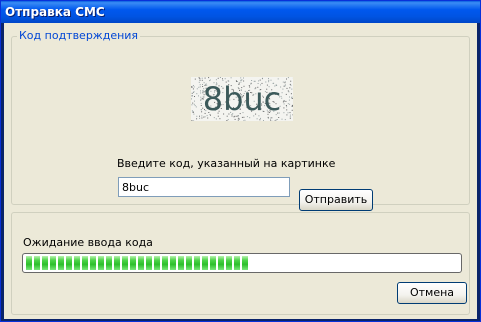 This screenshot has width=481, height=322. I want to click on captcha-text: 8buc, so click(242, 99).